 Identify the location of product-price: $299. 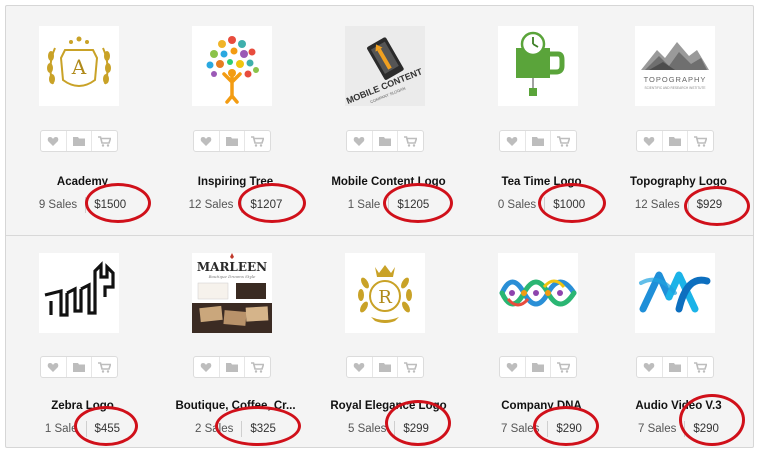
(416, 429).